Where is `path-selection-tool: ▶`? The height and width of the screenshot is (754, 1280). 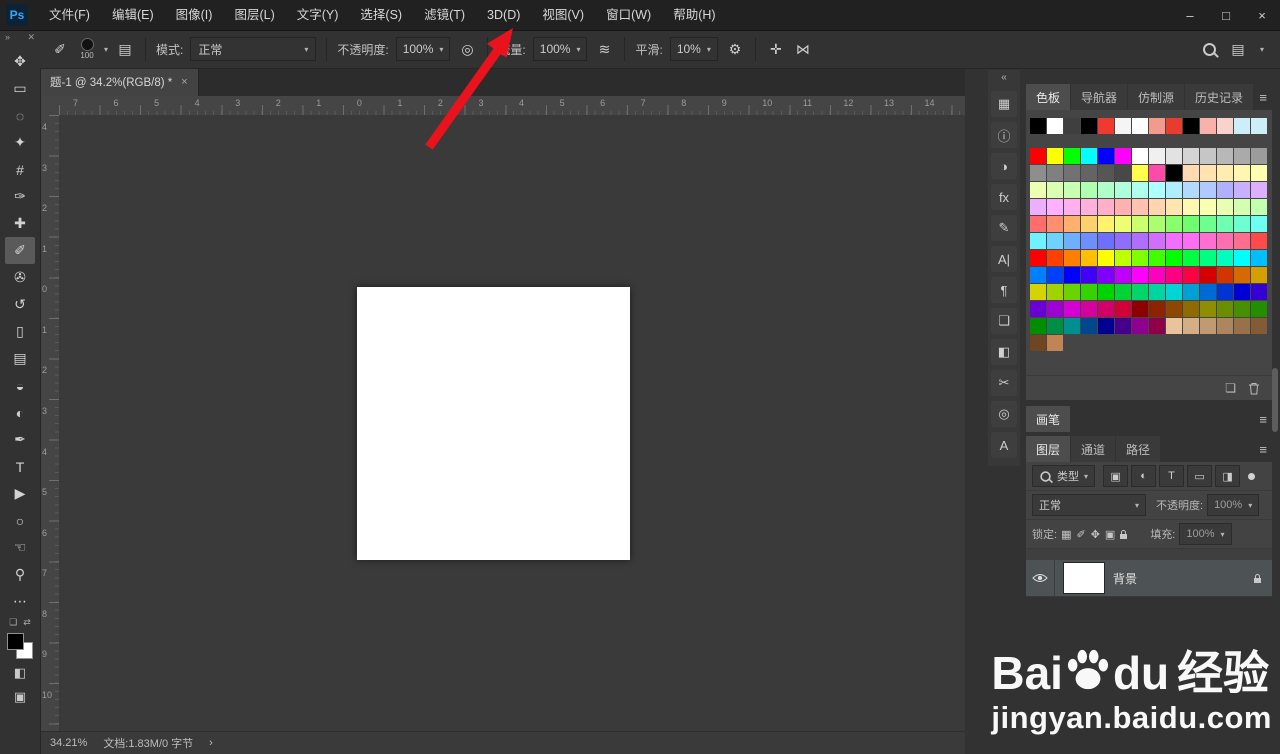
path-selection-tool: ▶ is located at coordinates (20, 493).